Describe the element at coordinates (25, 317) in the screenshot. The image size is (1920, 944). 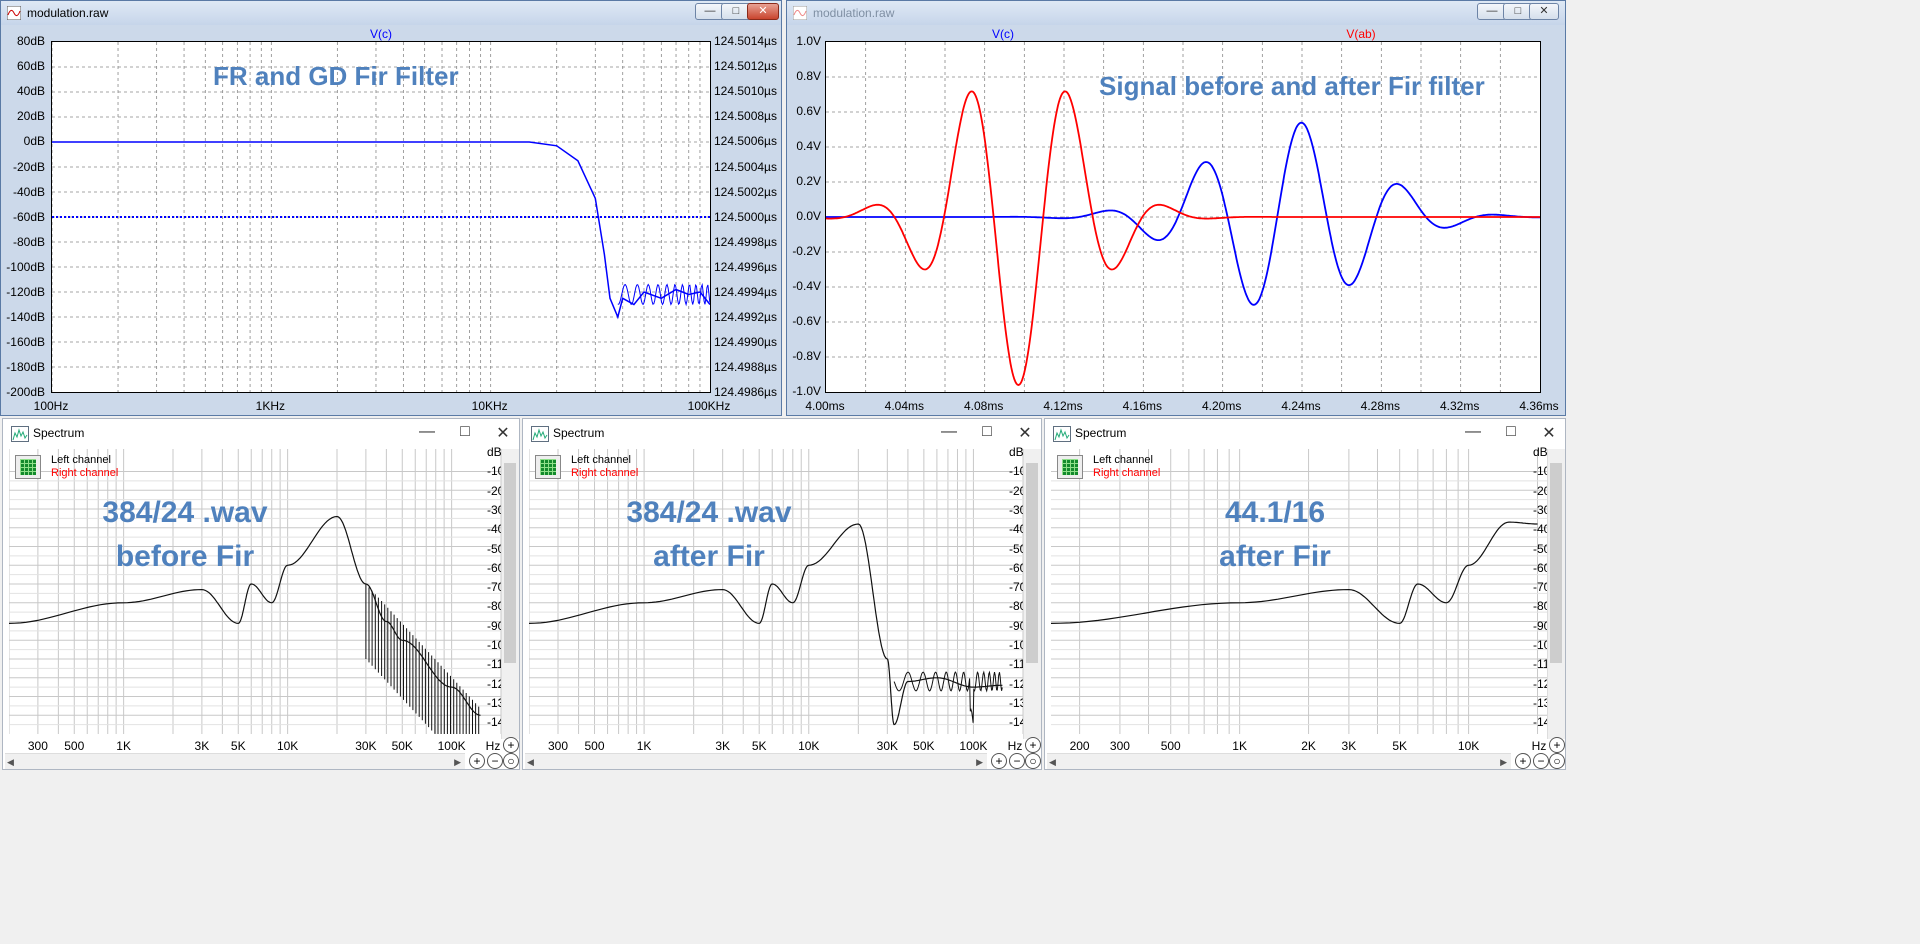
I see `y-tick-label: -140dB` at that location.